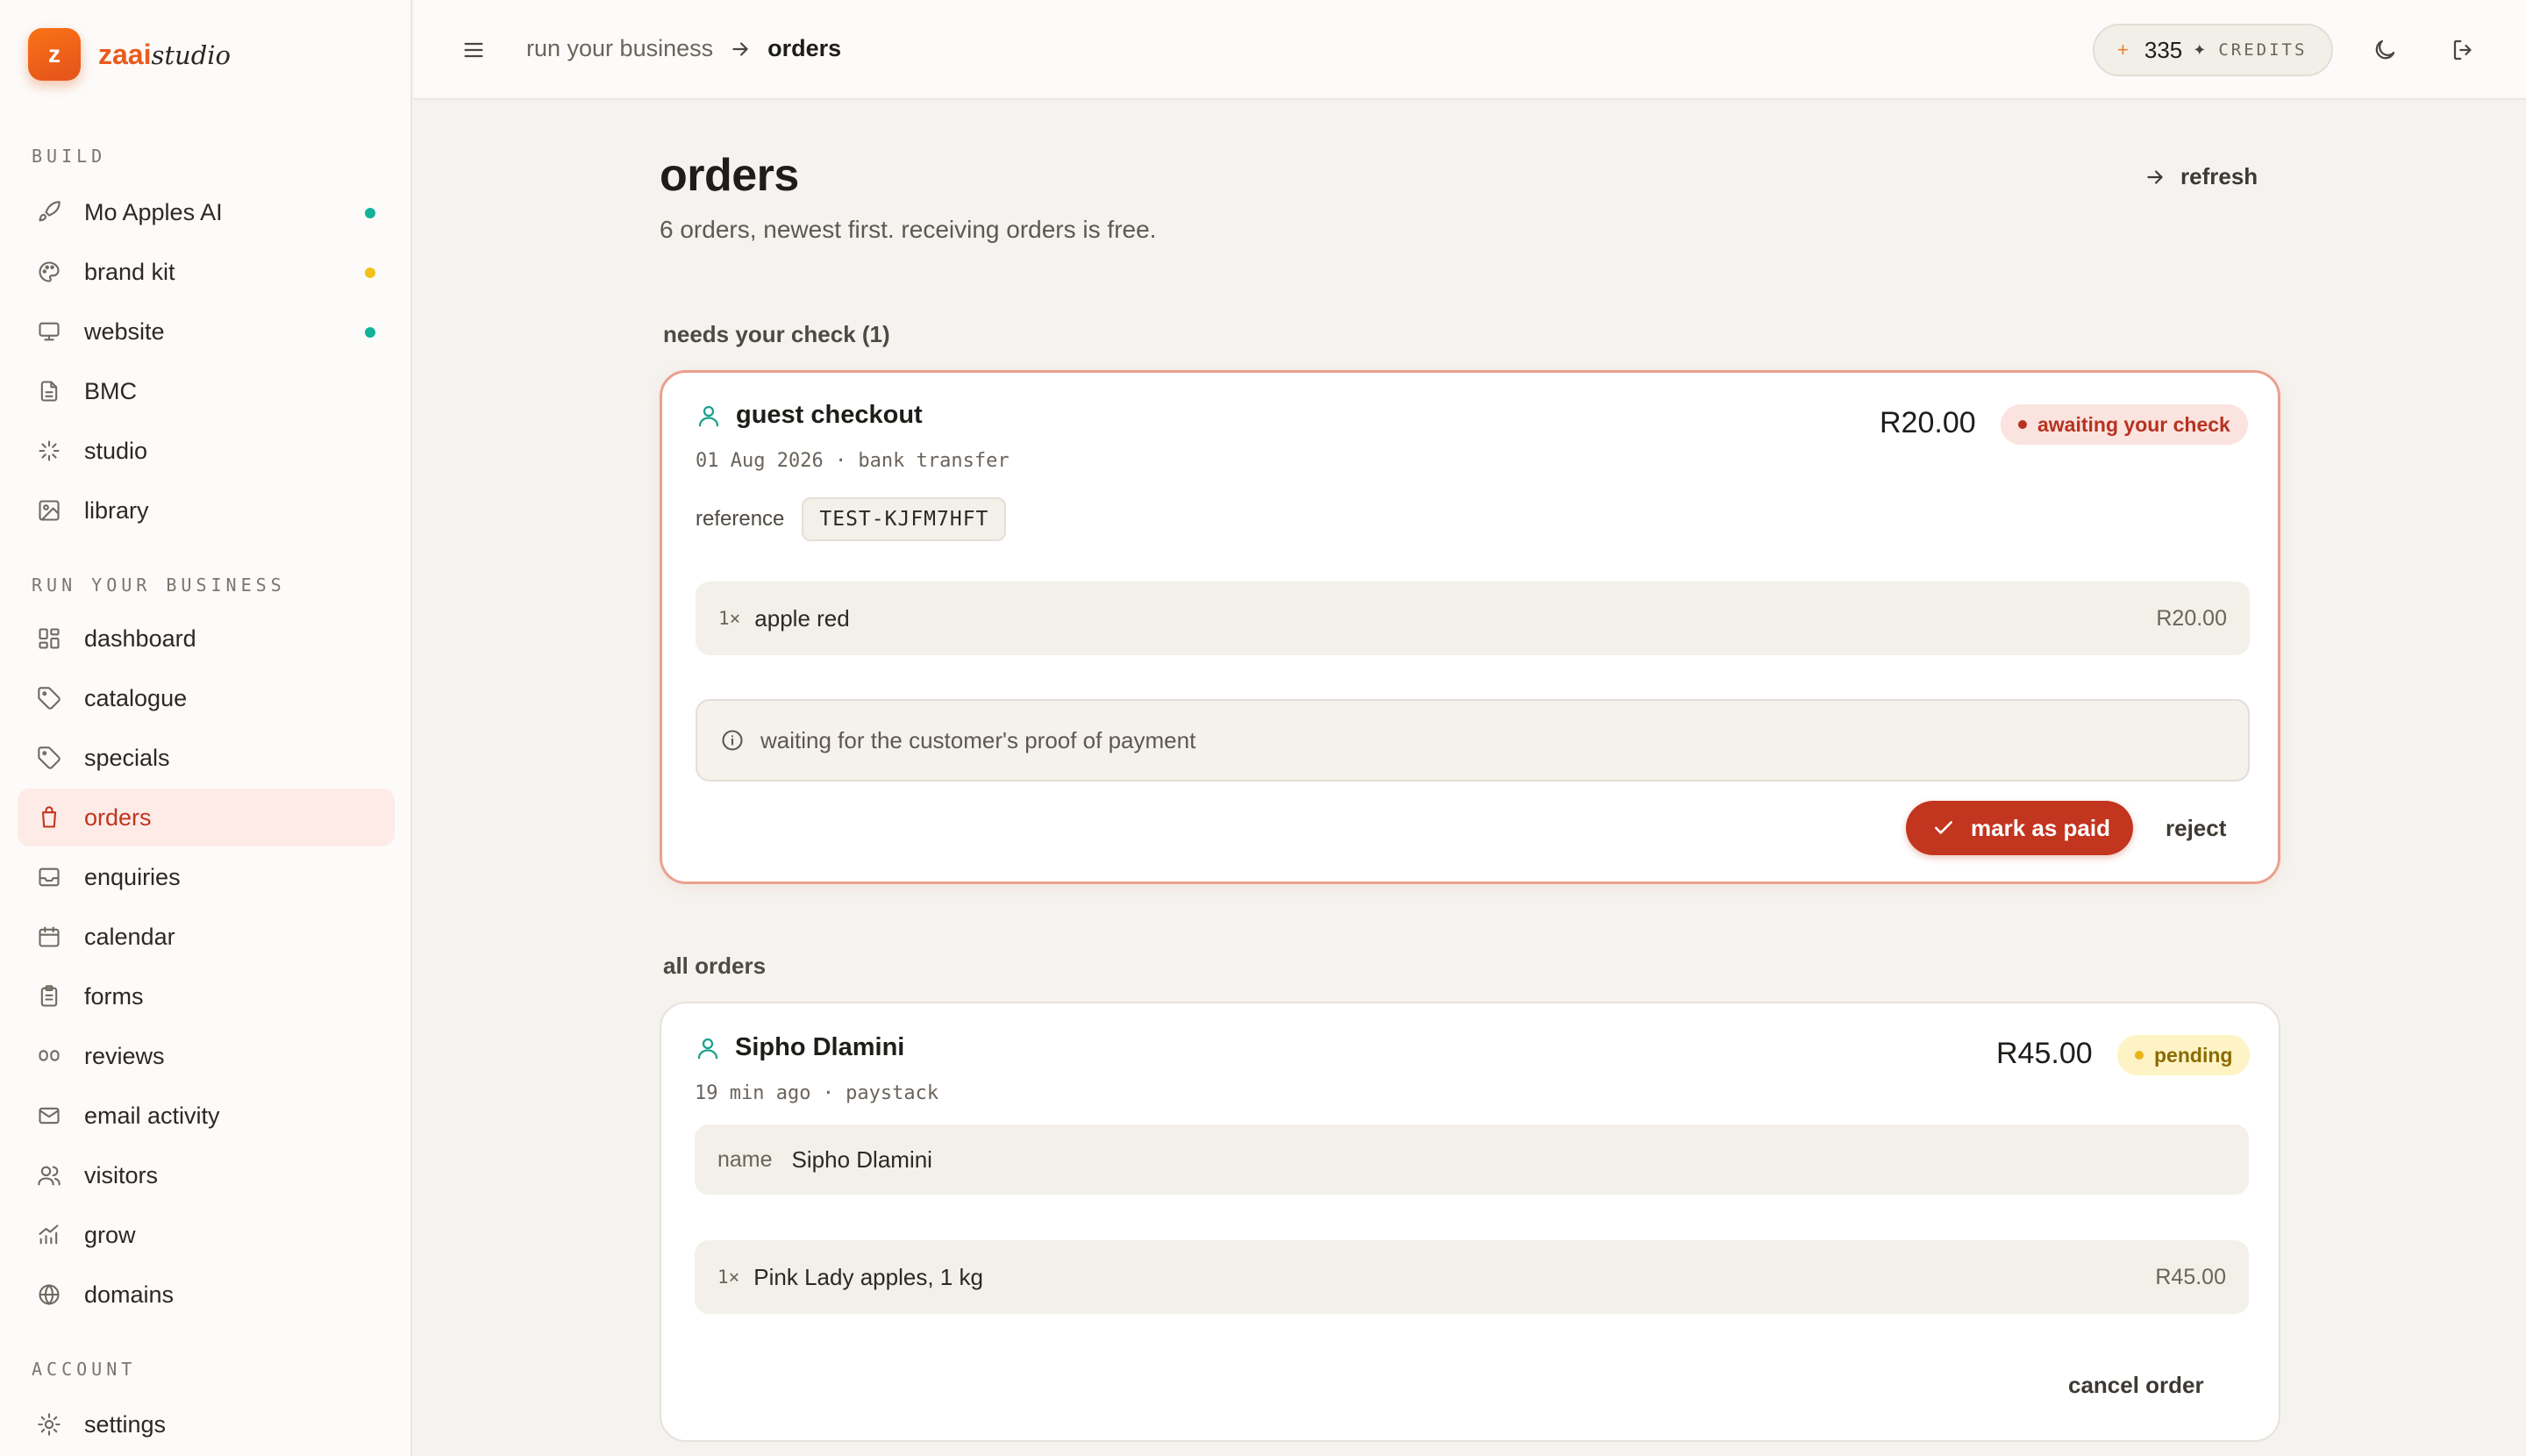  What do you see at coordinates (159, 585) in the screenshot?
I see `section-label-run-your-business: RUN YOUR BUSINESS` at bounding box center [159, 585].